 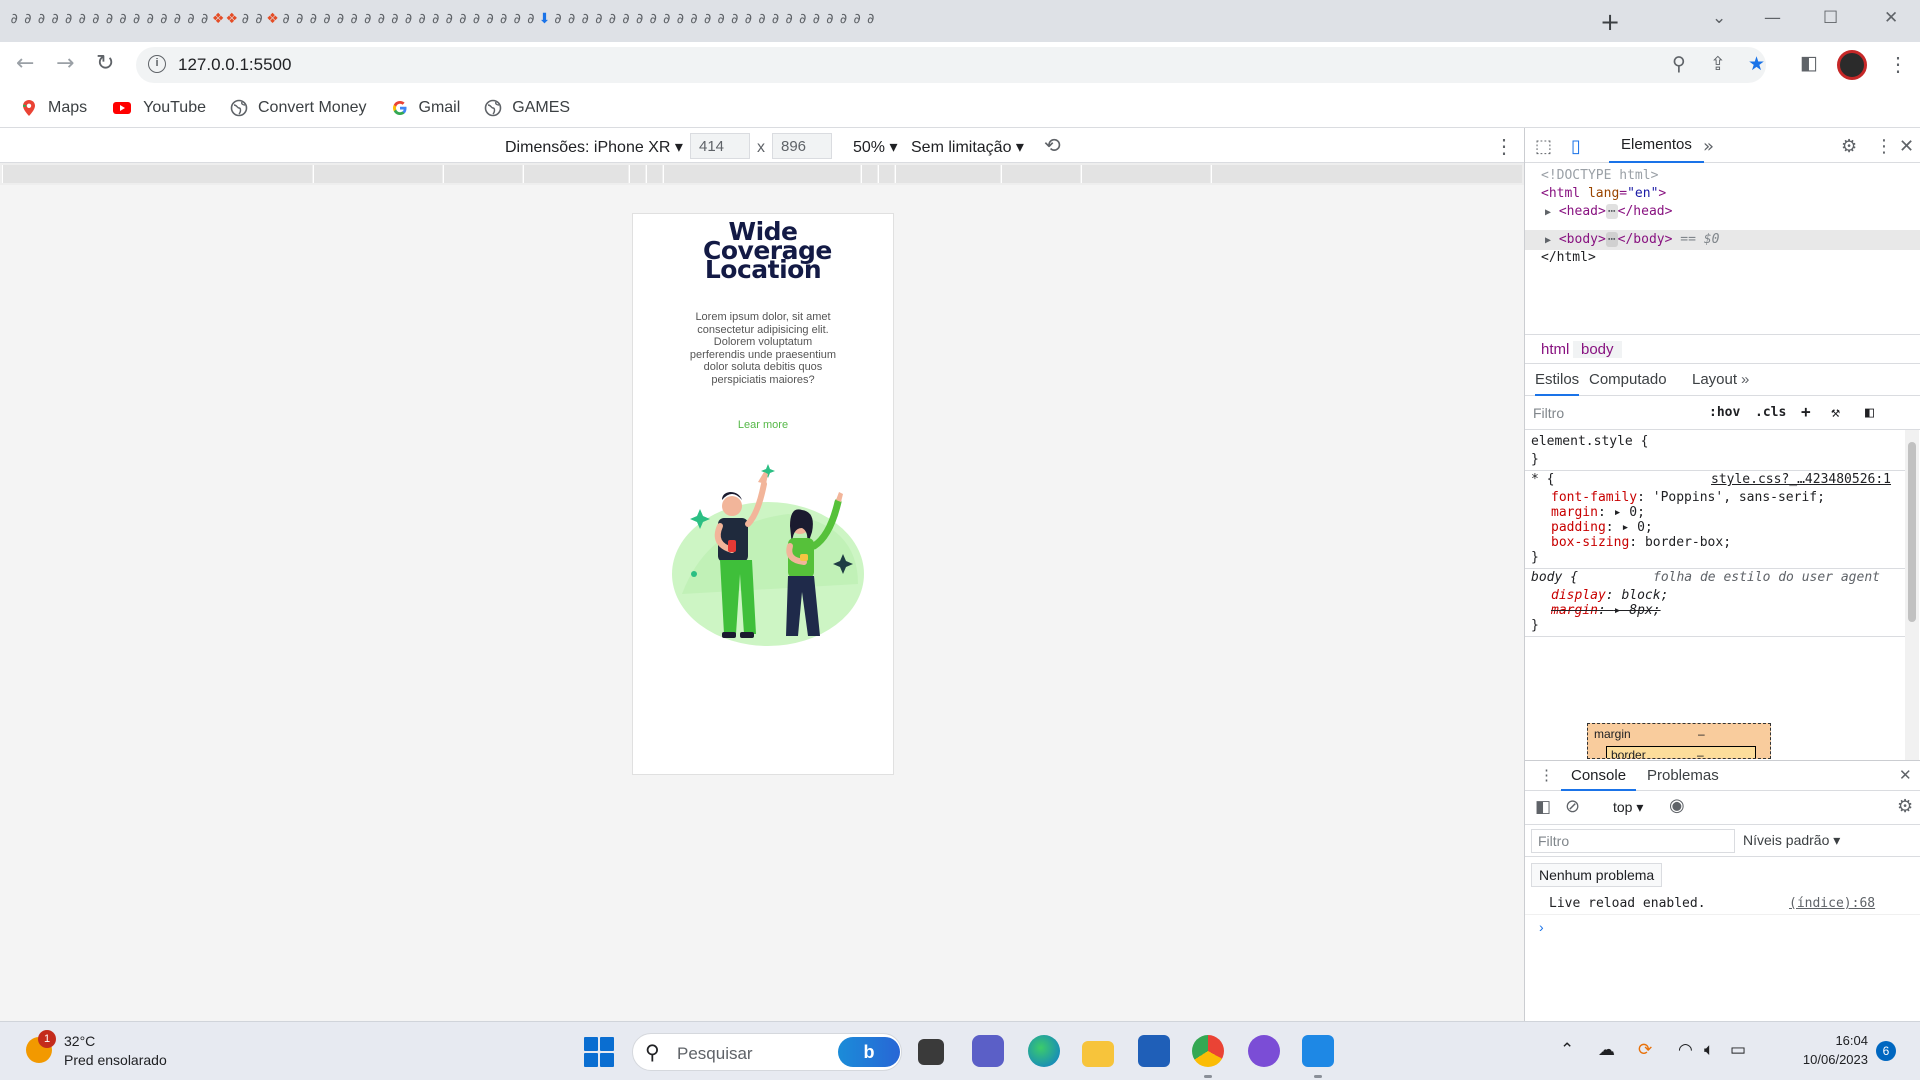 What do you see at coordinates (1052, 145) in the screenshot?
I see `rotate-icon: ⟲` at bounding box center [1052, 145].